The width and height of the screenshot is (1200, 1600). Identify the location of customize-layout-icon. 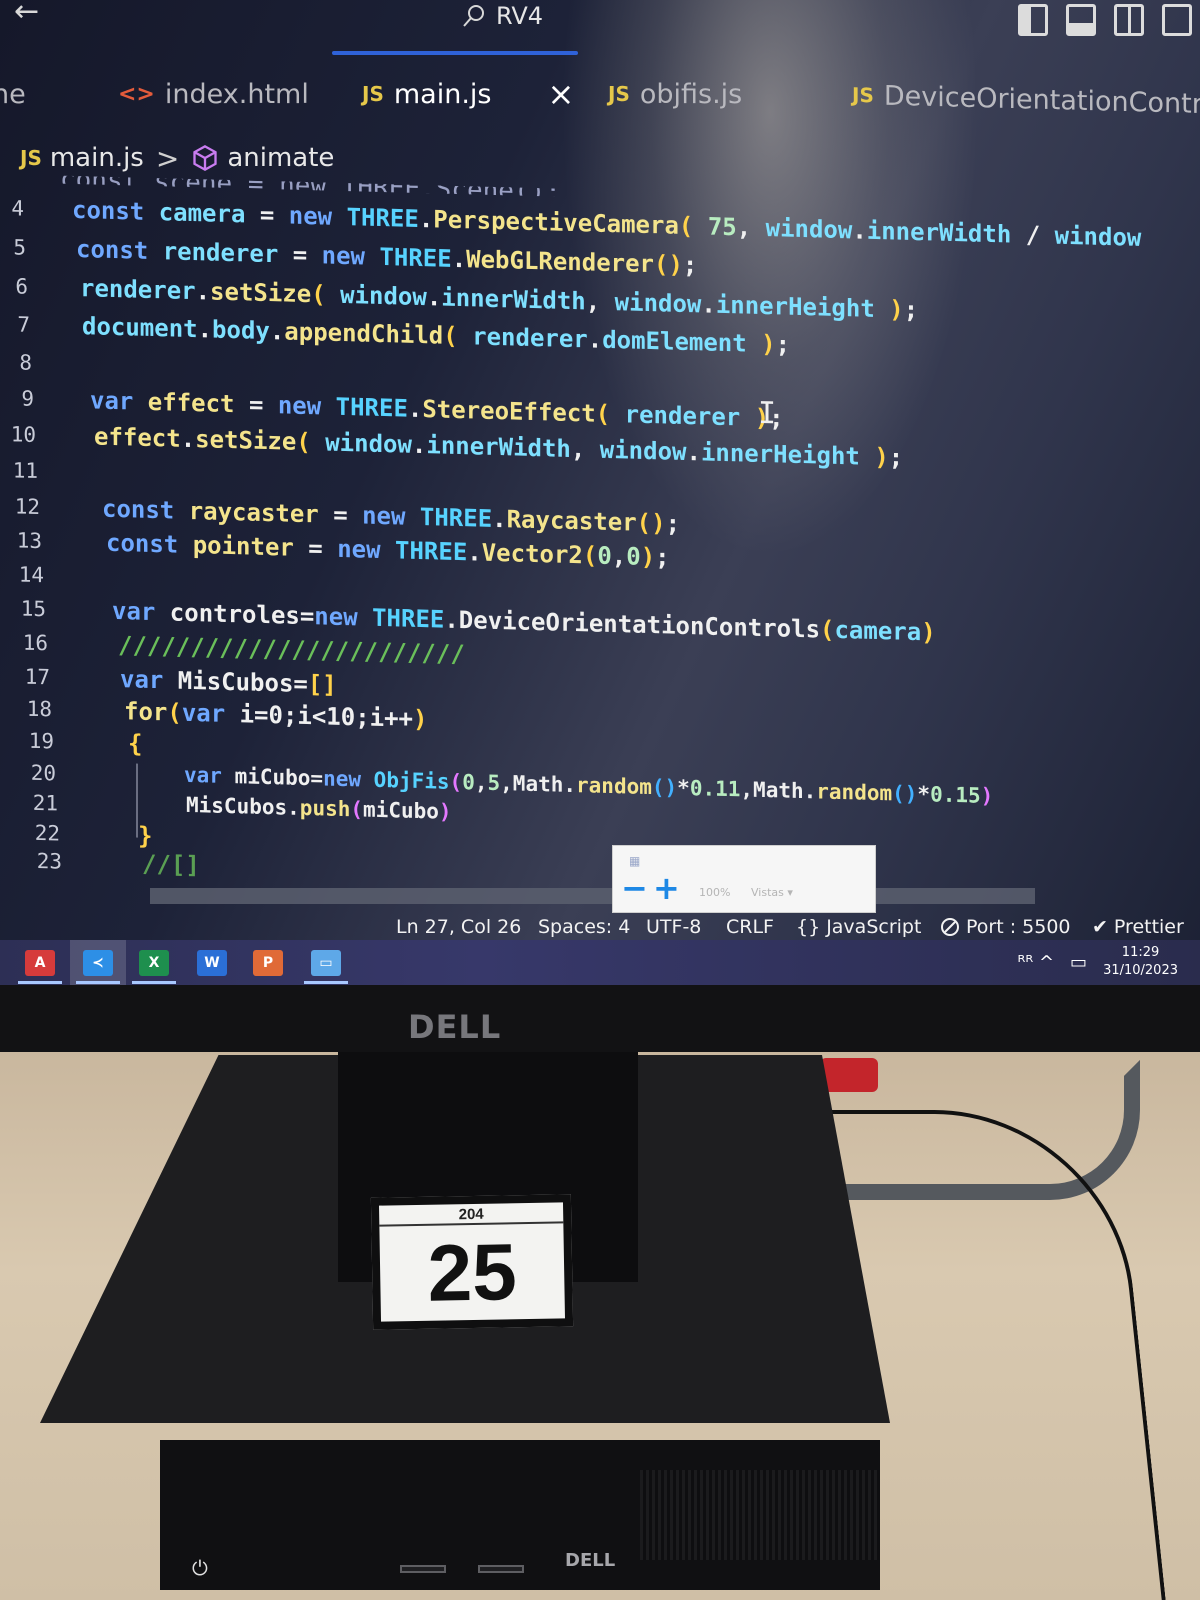
(1177, 20).